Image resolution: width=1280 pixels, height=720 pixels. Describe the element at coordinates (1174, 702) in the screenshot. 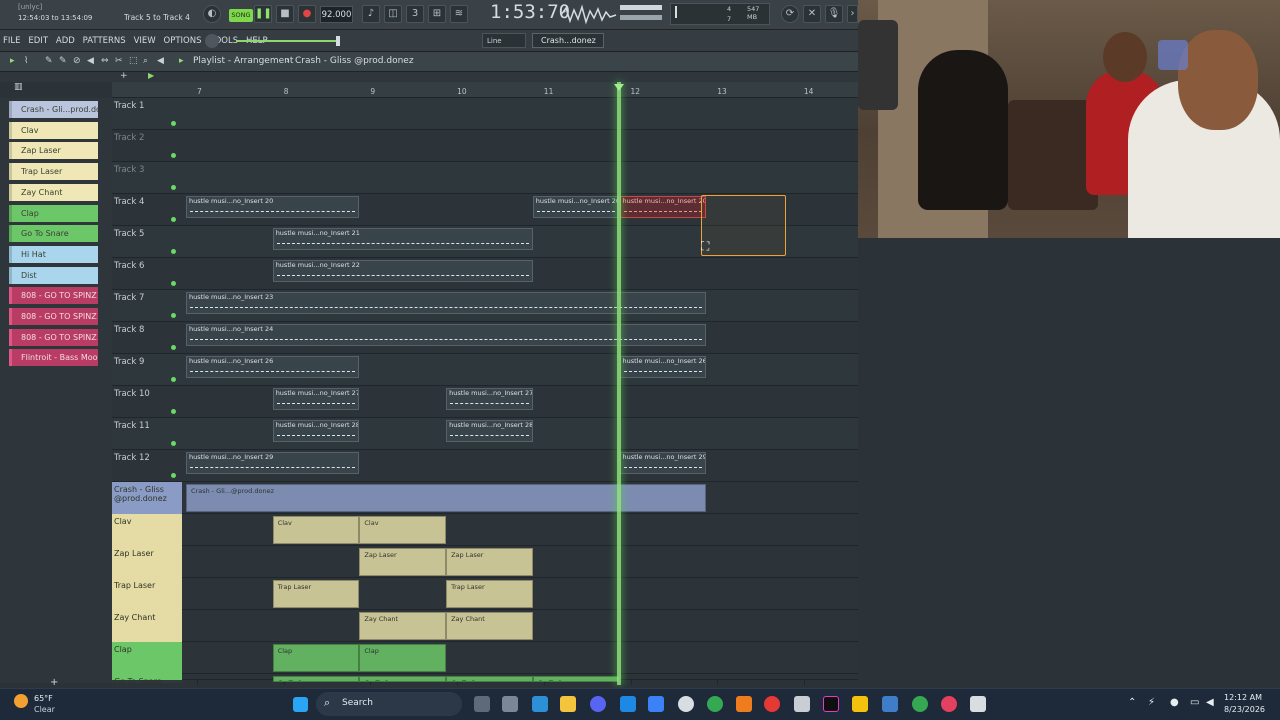

I see `tray-mic-icon: ●` at that location.